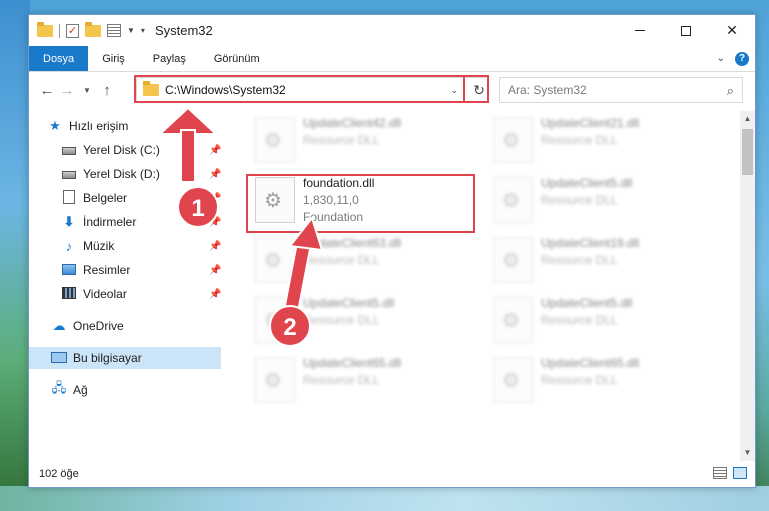  I want to click on sidebar-item-label: Ağ, so click(80, 390).